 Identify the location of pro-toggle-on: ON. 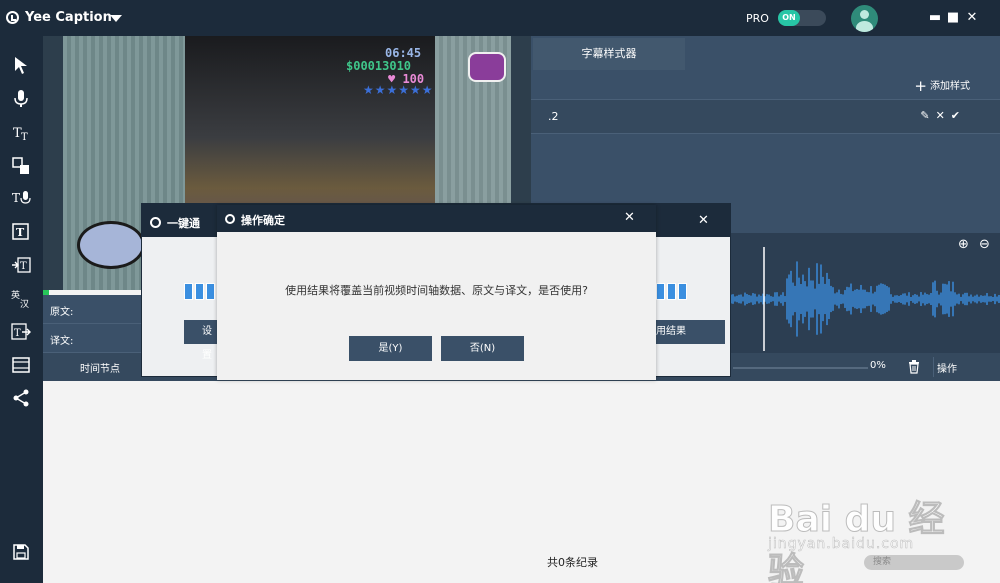
(789, 18).